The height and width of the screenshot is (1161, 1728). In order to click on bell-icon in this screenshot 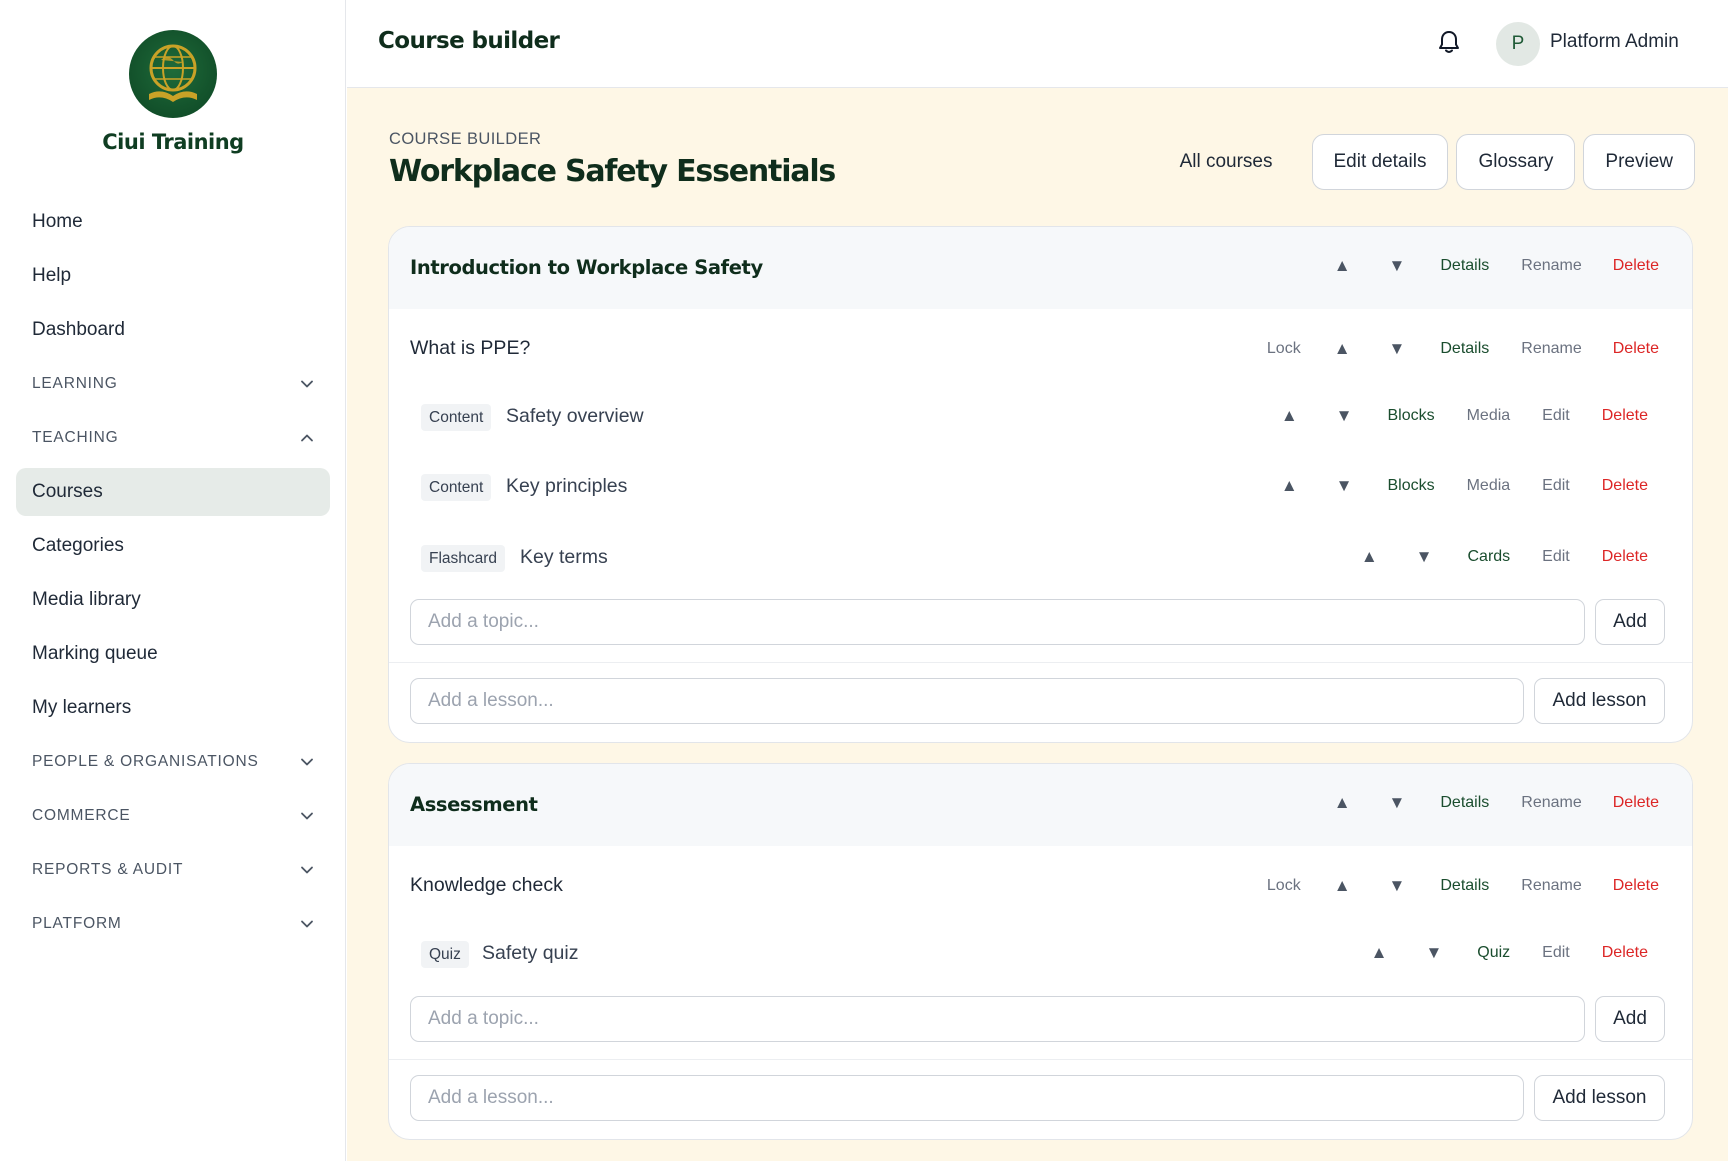, I will do `click(1449, 42)`.